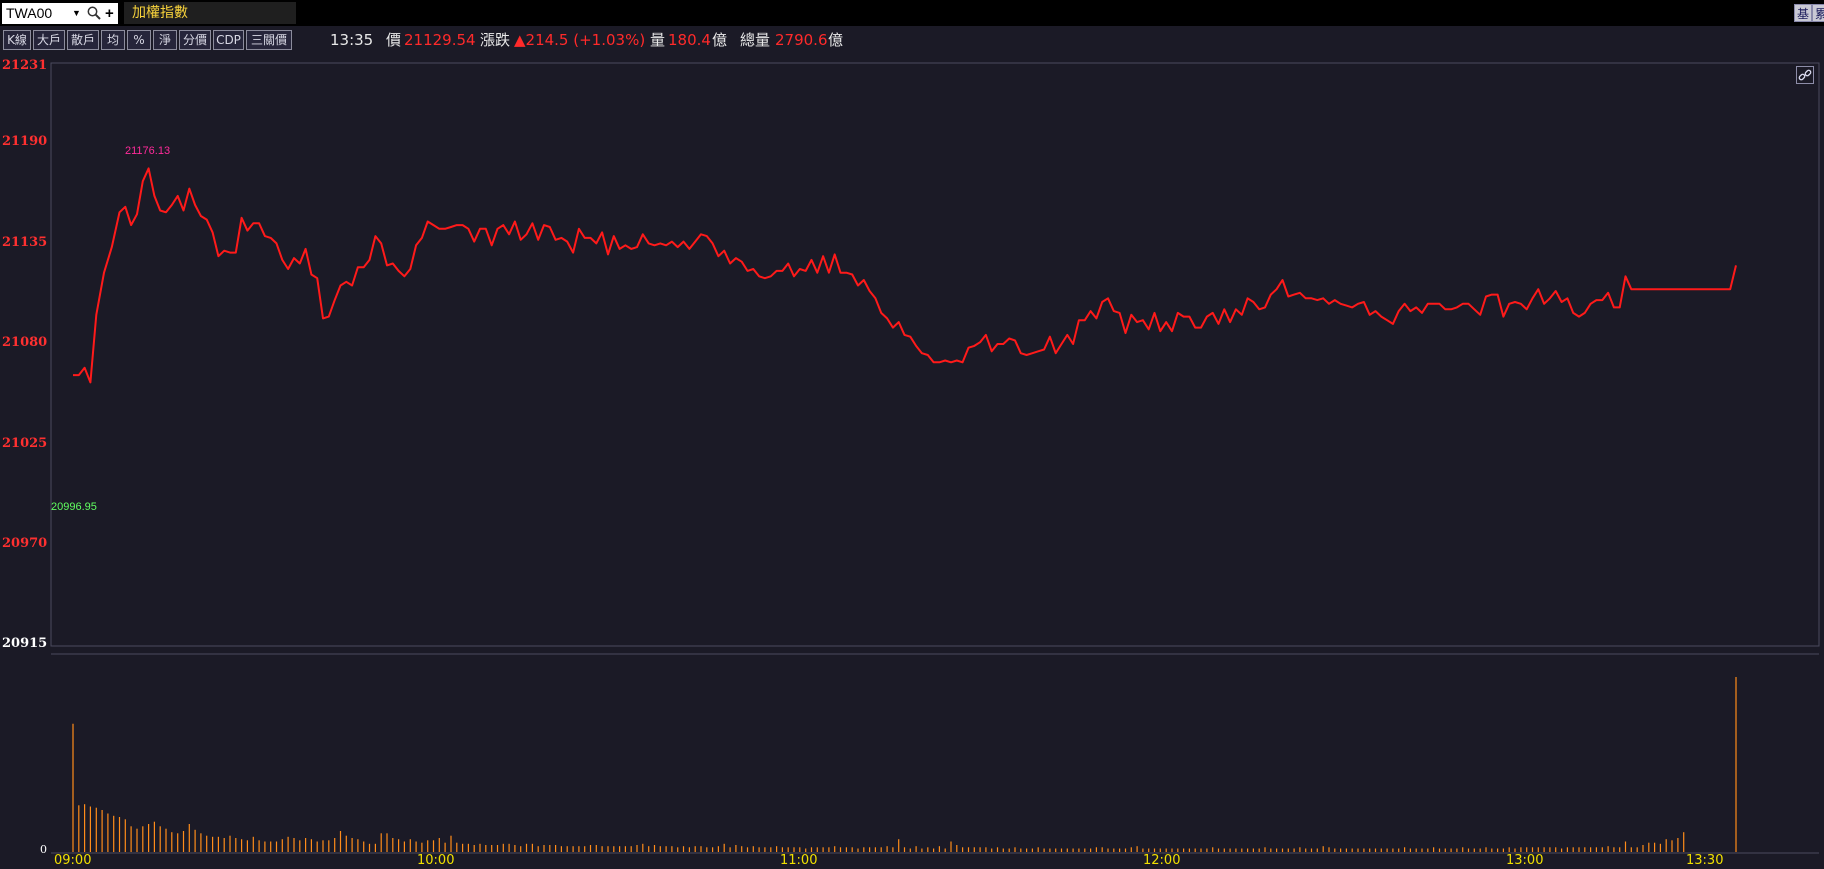  What do you see at coordinates (25, 543) in the screenshot?
I see `y-tick-label: 20970` at bounding box center [25, 543].